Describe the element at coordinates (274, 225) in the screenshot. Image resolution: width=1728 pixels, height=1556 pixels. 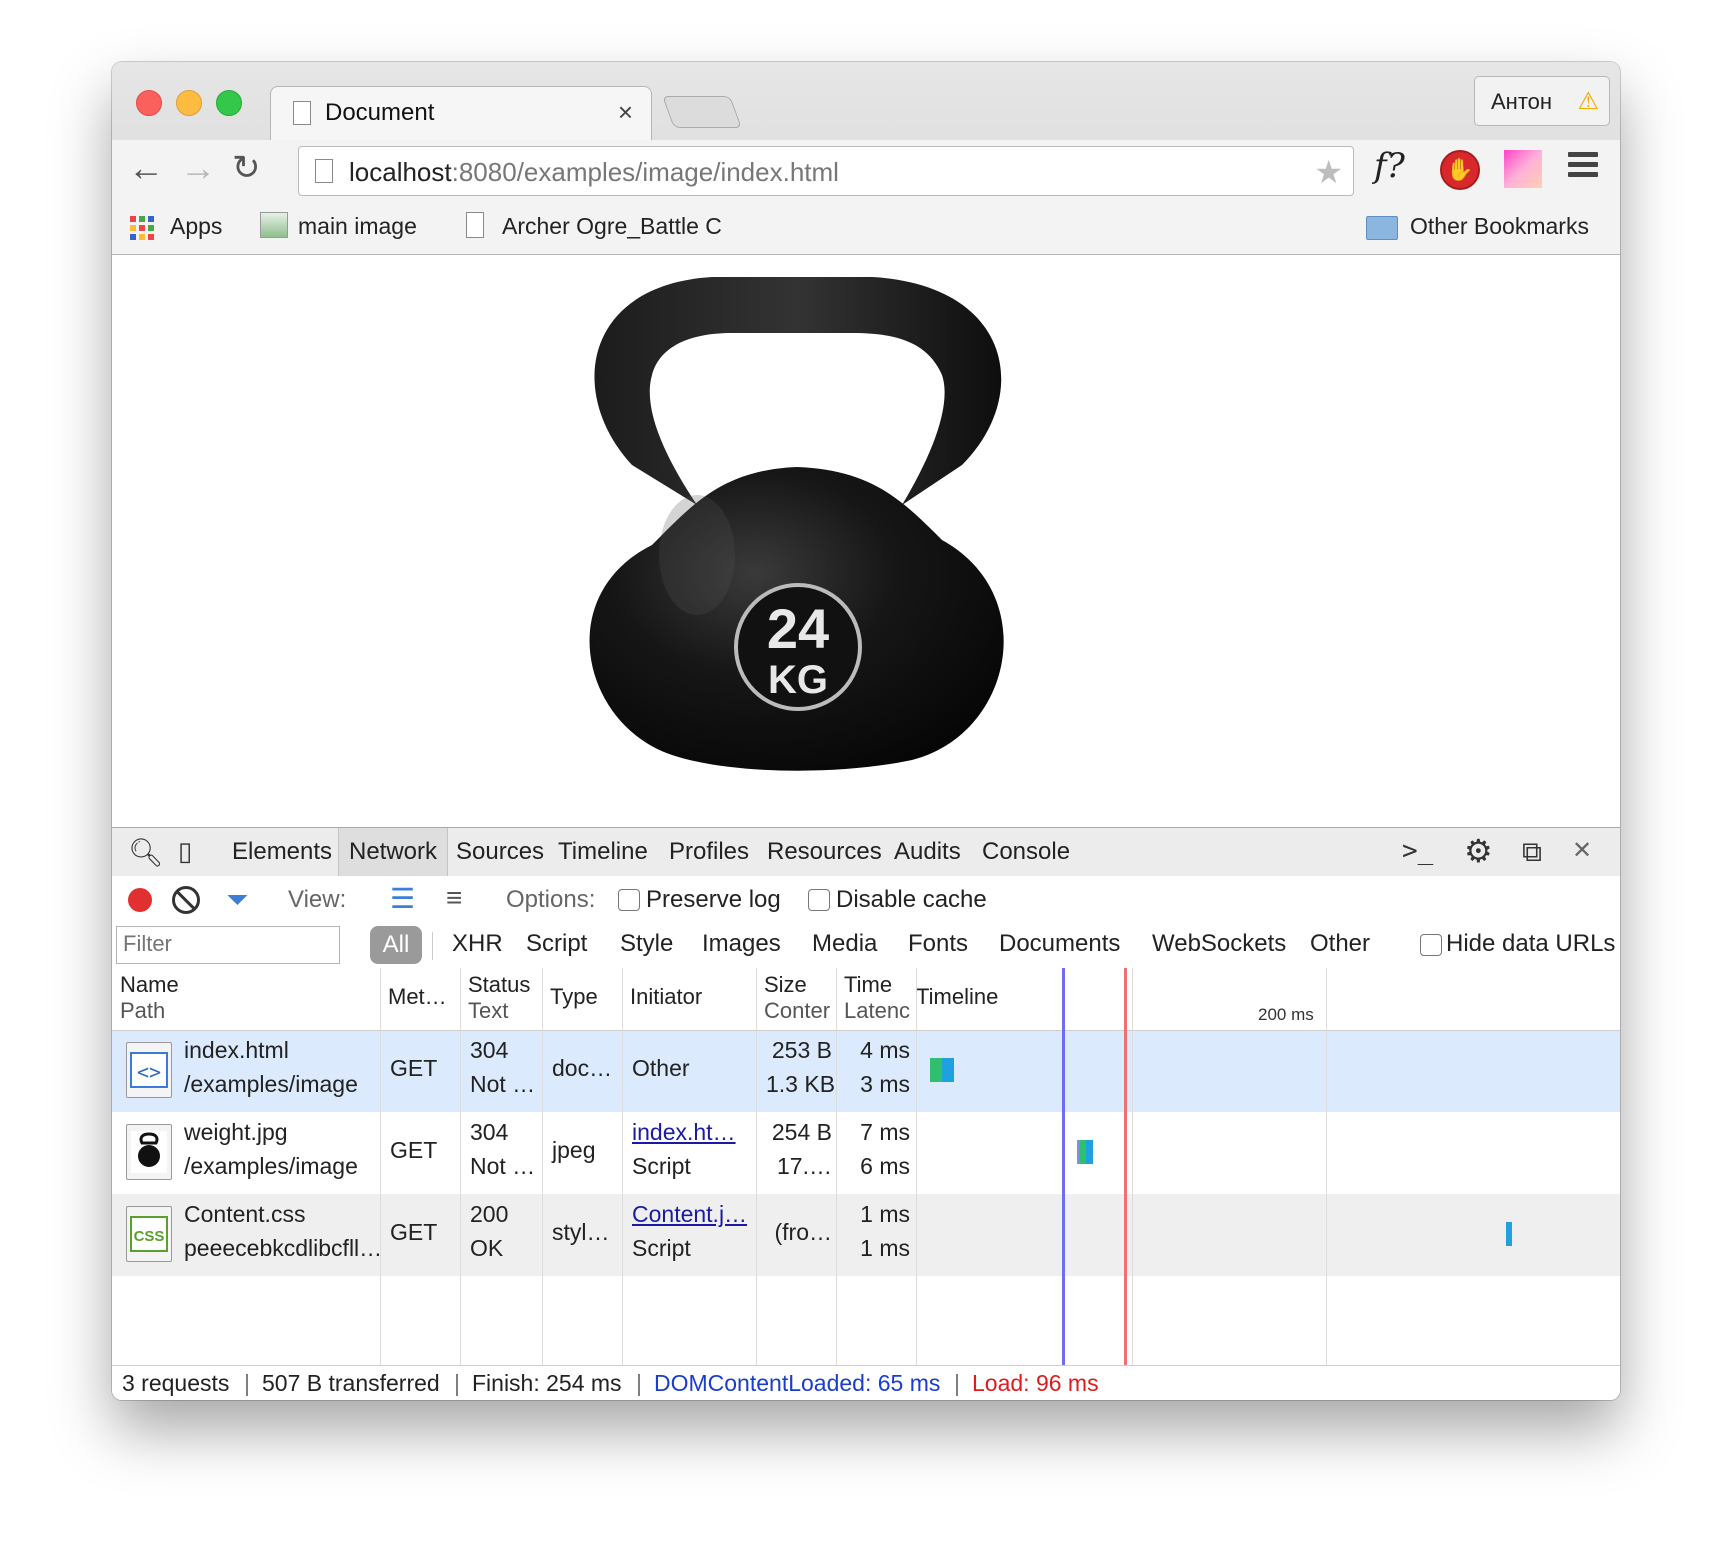
I see `image-bookmark-icon` at that location.